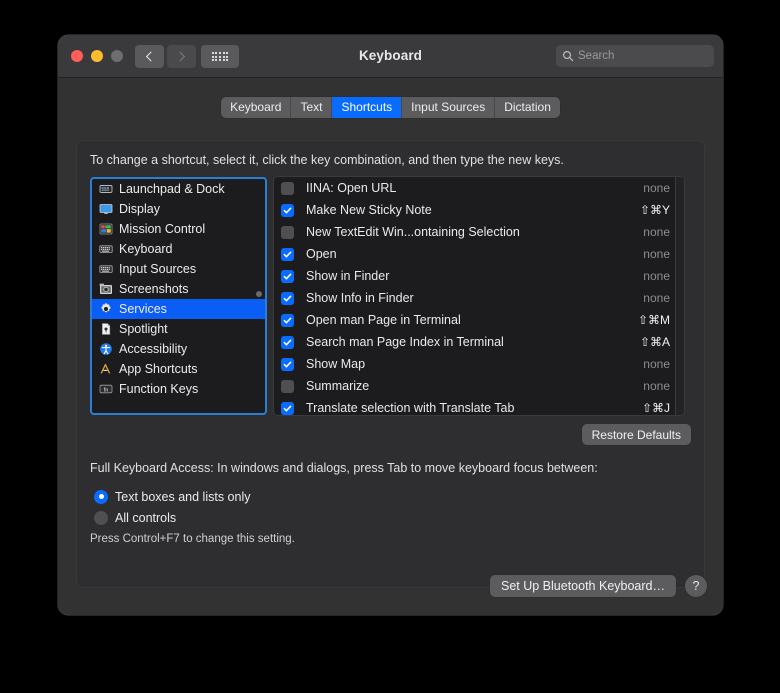 The image size is (780, 693). I want to click on shortcut-name: Search man Page Index in Terminal, so click(405, 342).